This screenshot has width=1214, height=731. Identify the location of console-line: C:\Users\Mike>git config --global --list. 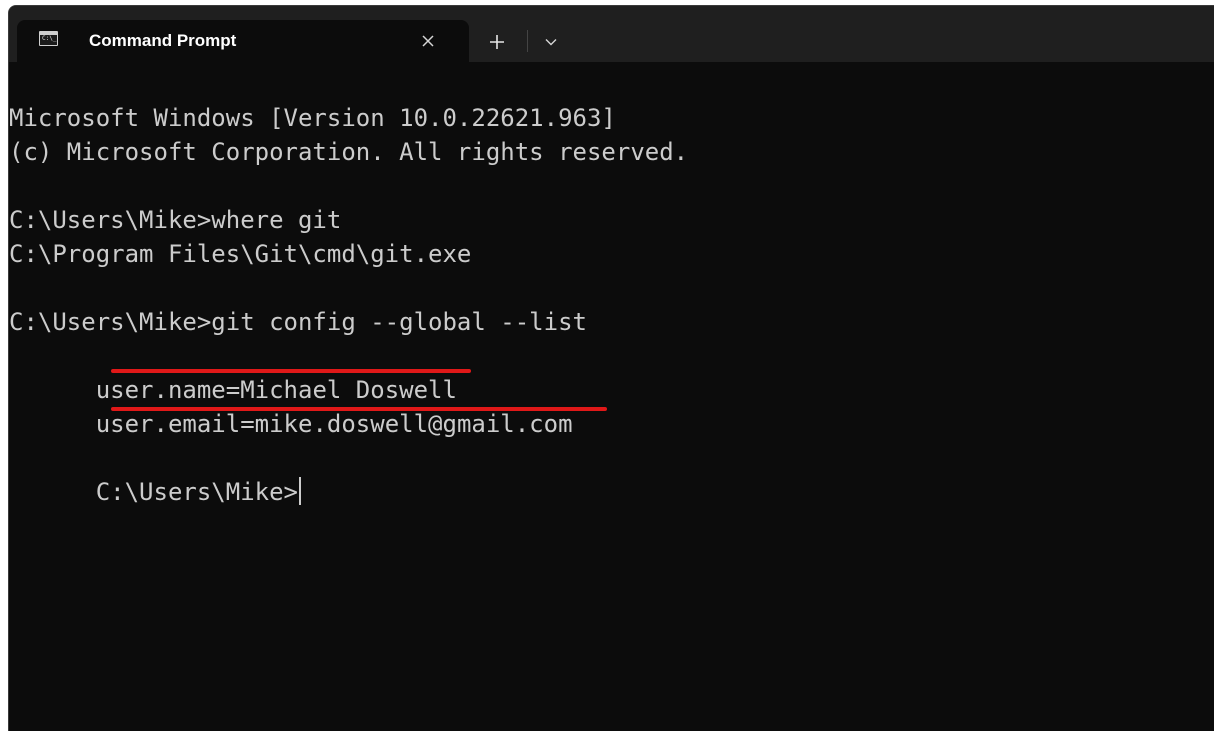
(298, 322).